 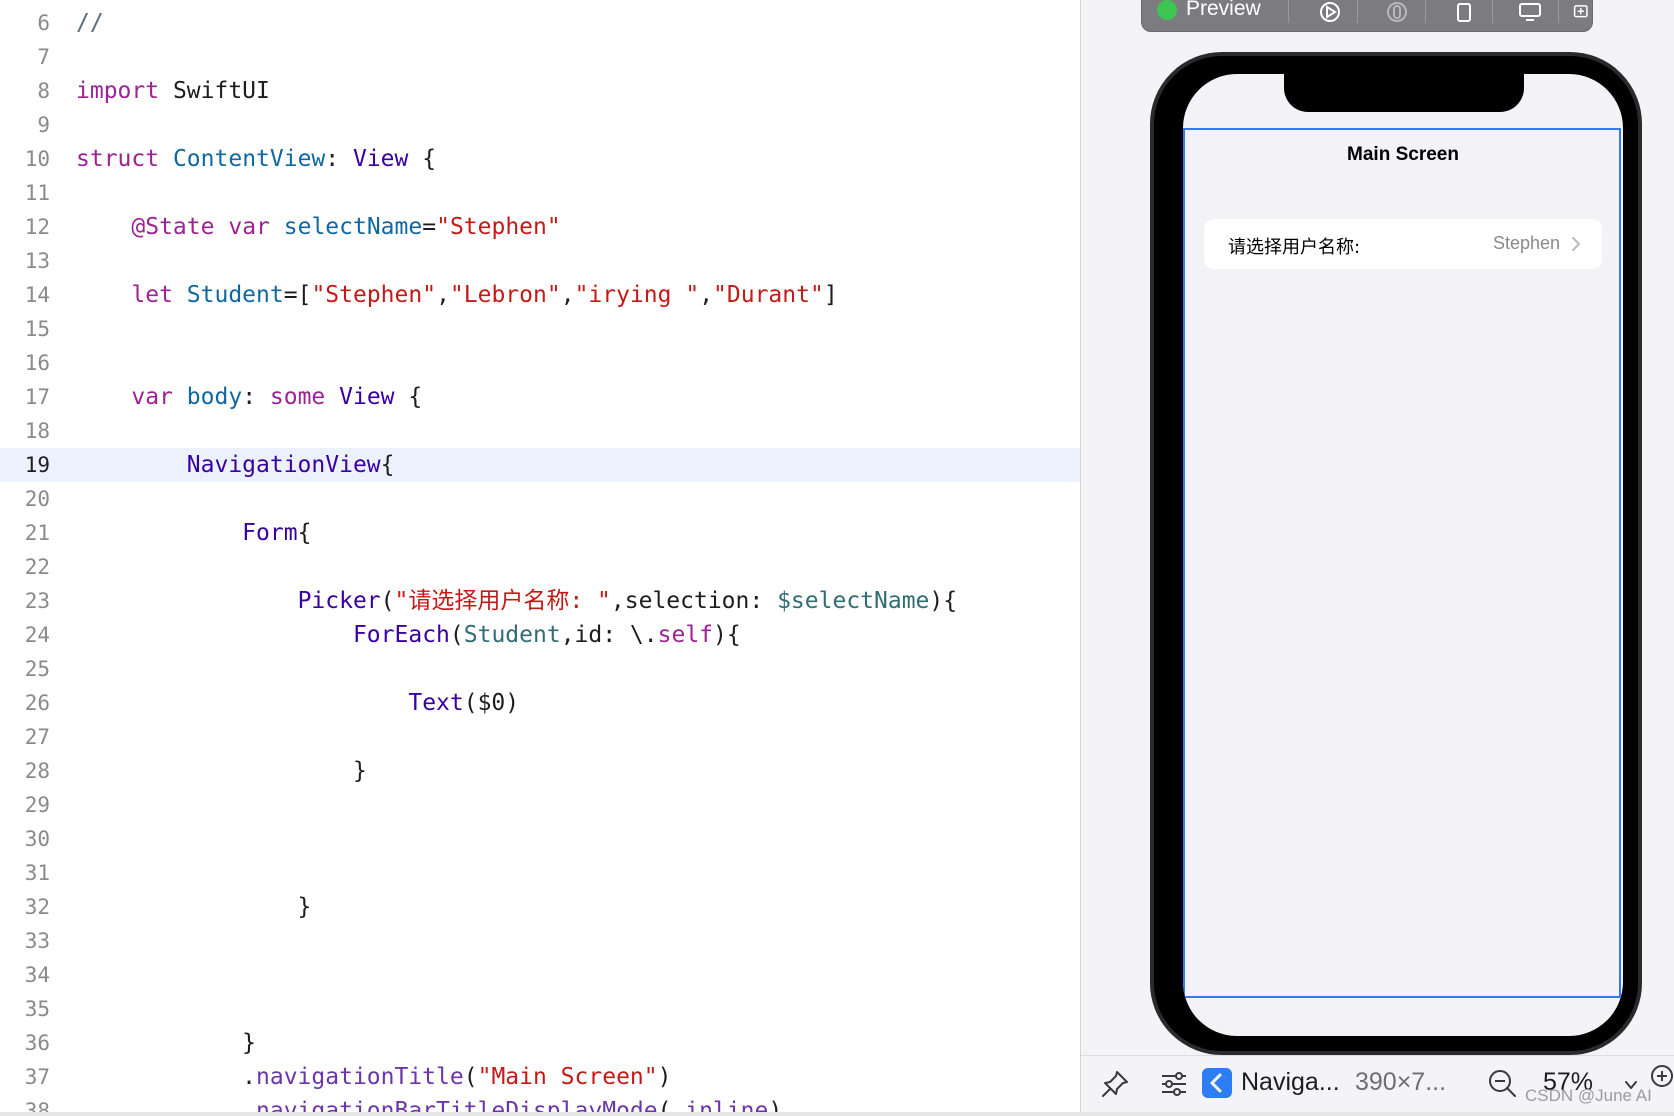 I want to click on line-number: 31, so click(x=25, y=873).